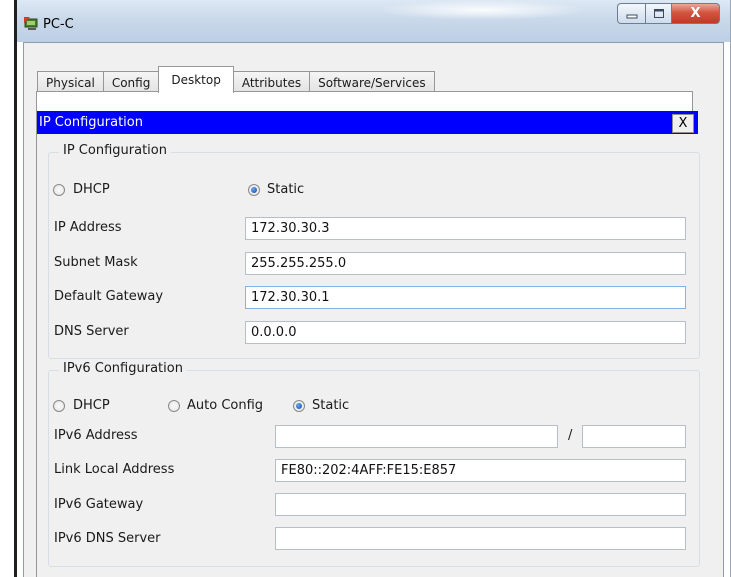 The height and width of the screenshot is (577, 731). What do you see at coordinates (99, 504) in the screenshot?
I see `ipv6-gateway-label: IPv6 Gateway` at bounding box center [99, 504].